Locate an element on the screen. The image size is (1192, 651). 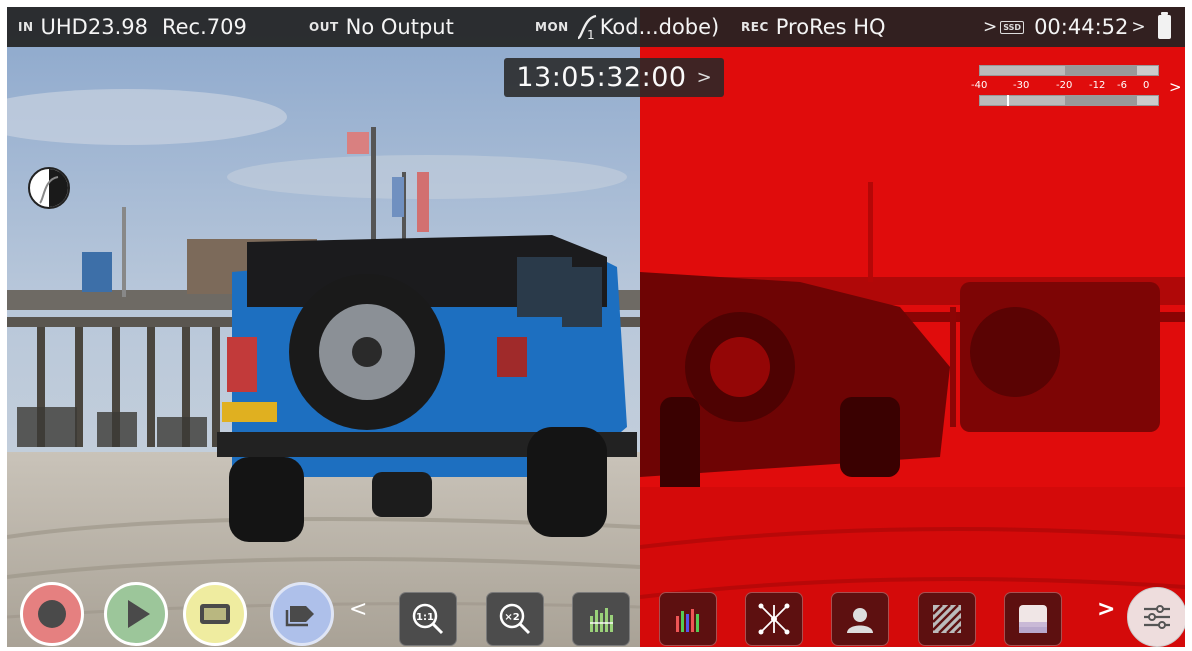
monitor-status: MON 1 Kod...dobe) is located at coordinates (627, 27).